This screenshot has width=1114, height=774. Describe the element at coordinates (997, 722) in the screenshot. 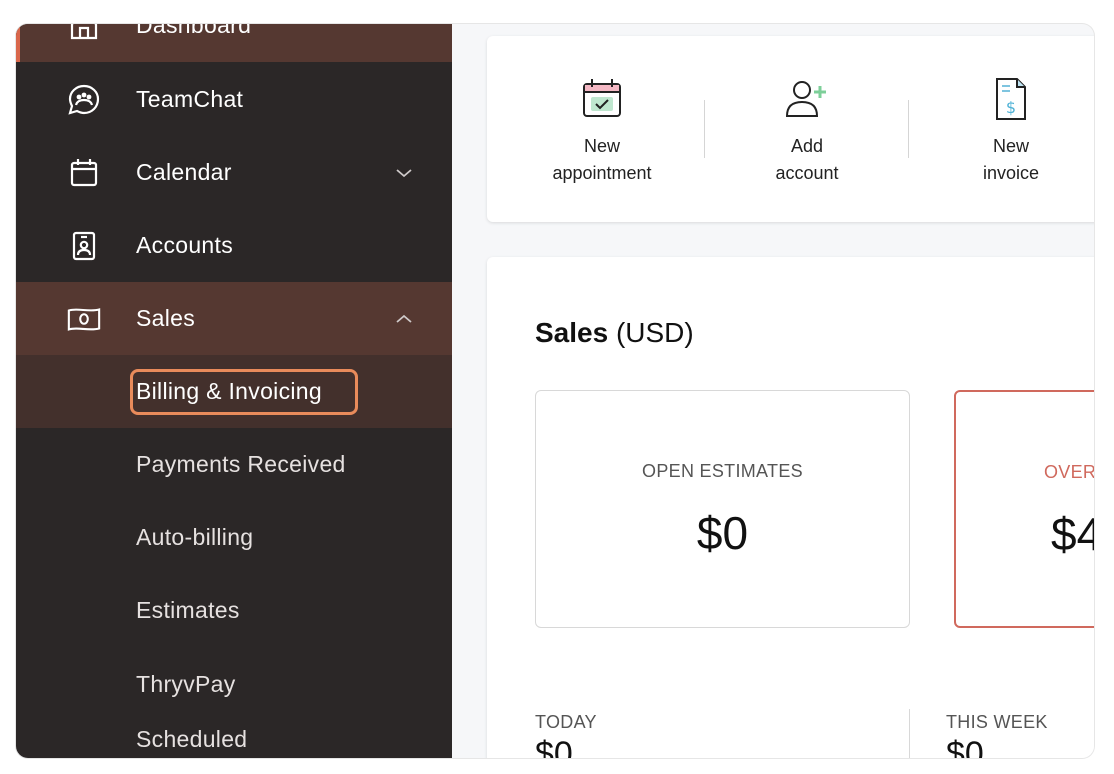

I see `this-week-label: THIS WEEK` at that location.